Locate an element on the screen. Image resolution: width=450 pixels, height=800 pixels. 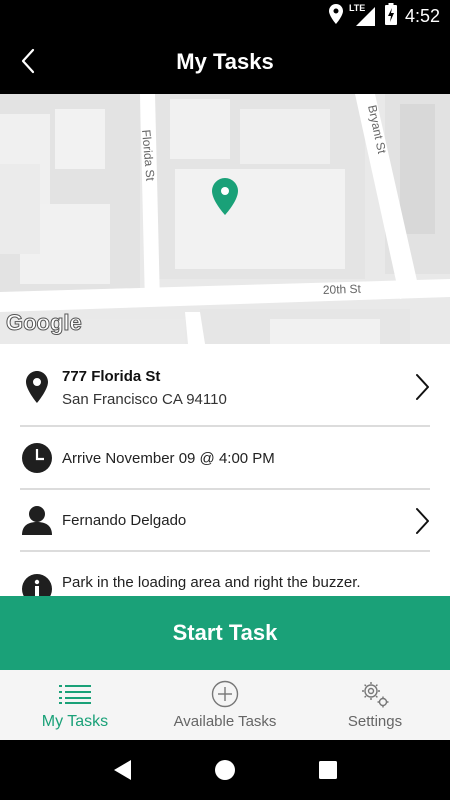
arrival-text: Arrive November 09 @ 4:00 PM is located at coordinates (168, 458).